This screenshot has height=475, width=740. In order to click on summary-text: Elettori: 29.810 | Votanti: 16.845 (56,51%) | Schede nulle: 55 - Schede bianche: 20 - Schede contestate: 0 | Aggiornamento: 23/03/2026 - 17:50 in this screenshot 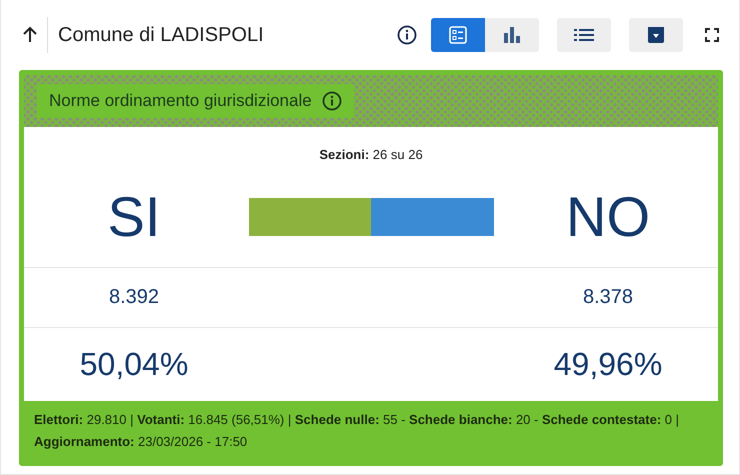, I will do `click(371, 431)`.